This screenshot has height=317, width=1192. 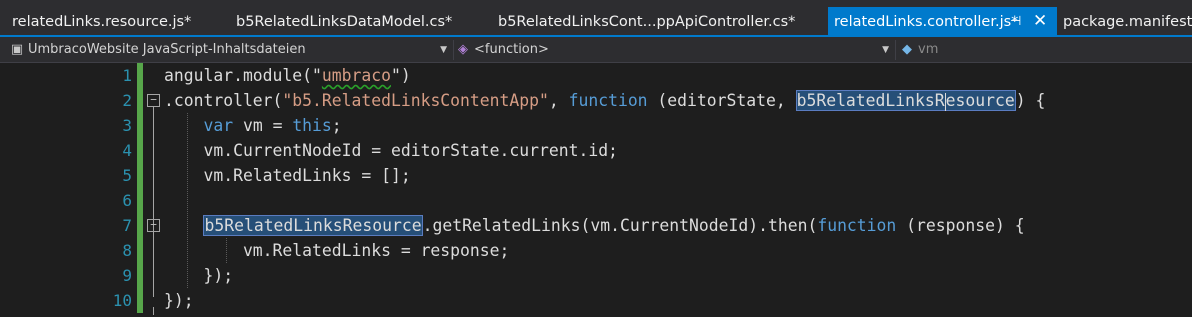 What do you see at coordinates (1040, 21) in the screenshot?
I see `close-tab-icon: ✕` at bounding box center [1040, 21].